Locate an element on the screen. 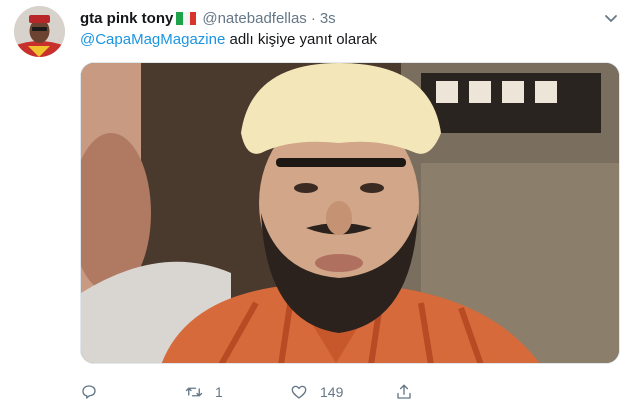 This screenshot has width=635, height=407. tweet-header: gta pink tony @natebadfellas · 3s is located at coordinates (208, 18).